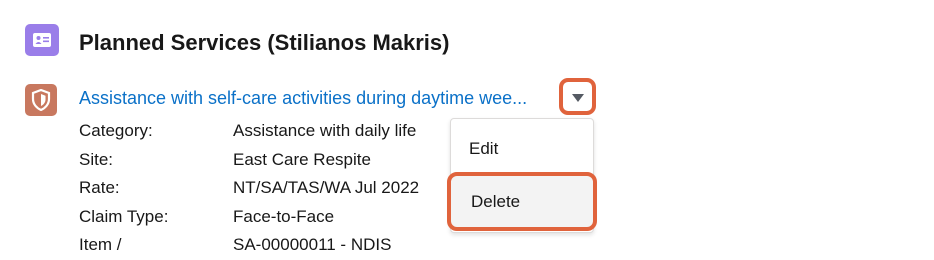 The height and width of the screenshot is (260, 934). What do you see at coordinates (42, 40) in the screenshot?
I see `contact-card-icon` at bounding box center [42, 40].